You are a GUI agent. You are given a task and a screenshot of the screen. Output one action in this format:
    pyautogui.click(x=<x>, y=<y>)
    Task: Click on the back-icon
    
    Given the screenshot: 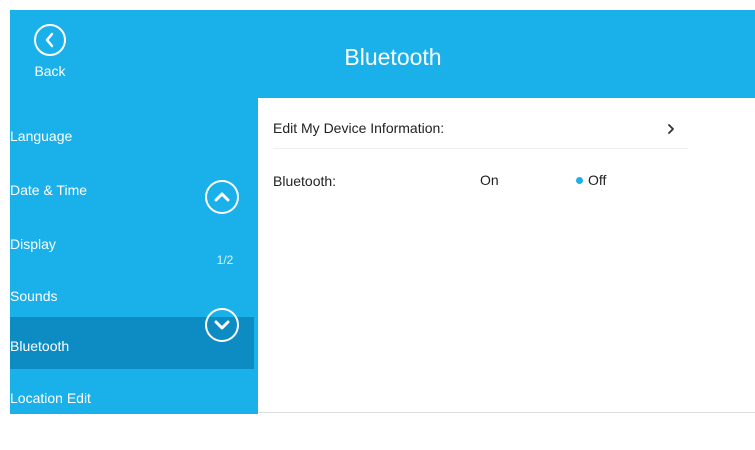 What is the action you would take?
    pyautogui.click(x=50, y=40)
    